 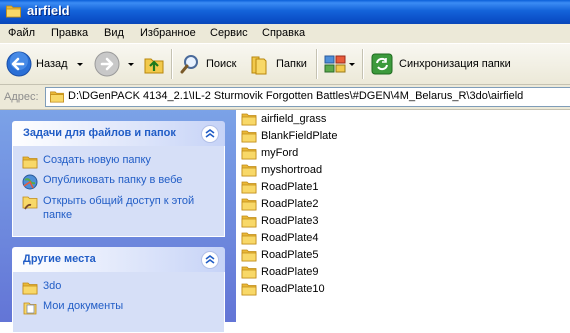 I want to click on place-my-documents: Мои документы, so click(x=72, y=308).